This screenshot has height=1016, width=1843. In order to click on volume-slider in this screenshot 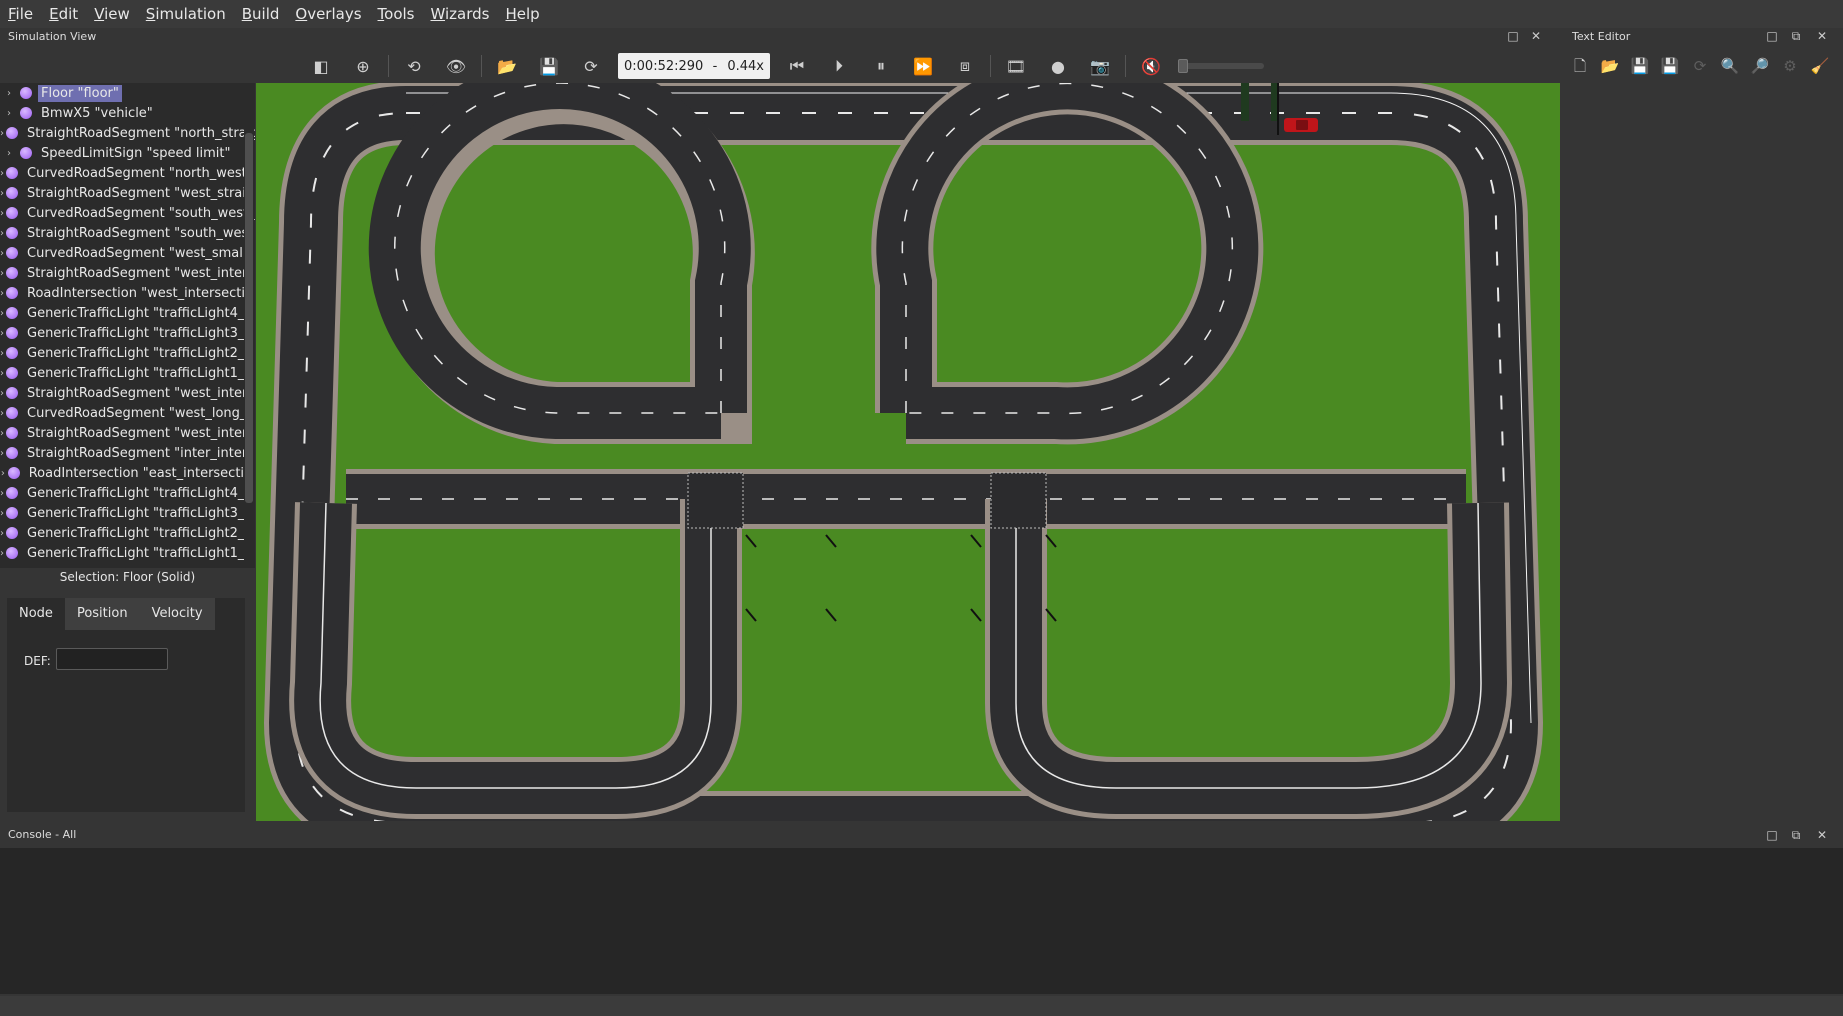, I will do `click(1221, 66)`.